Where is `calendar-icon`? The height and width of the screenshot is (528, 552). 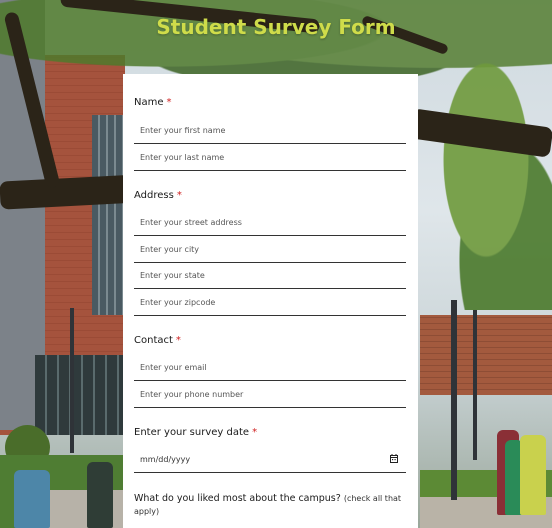 calendar-icon is located at coordinates (394, 460).